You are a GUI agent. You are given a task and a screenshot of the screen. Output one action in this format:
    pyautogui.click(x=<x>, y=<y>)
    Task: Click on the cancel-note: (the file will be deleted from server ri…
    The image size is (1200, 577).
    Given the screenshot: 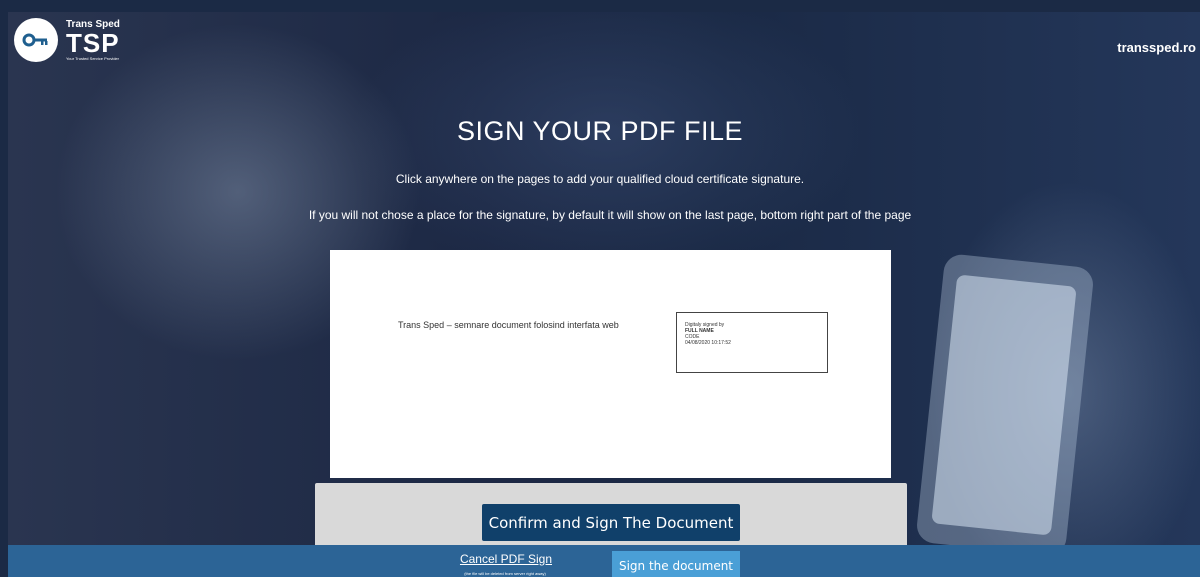 What is the action you would take?
    pyautogui.click(x=505, y=573)
    